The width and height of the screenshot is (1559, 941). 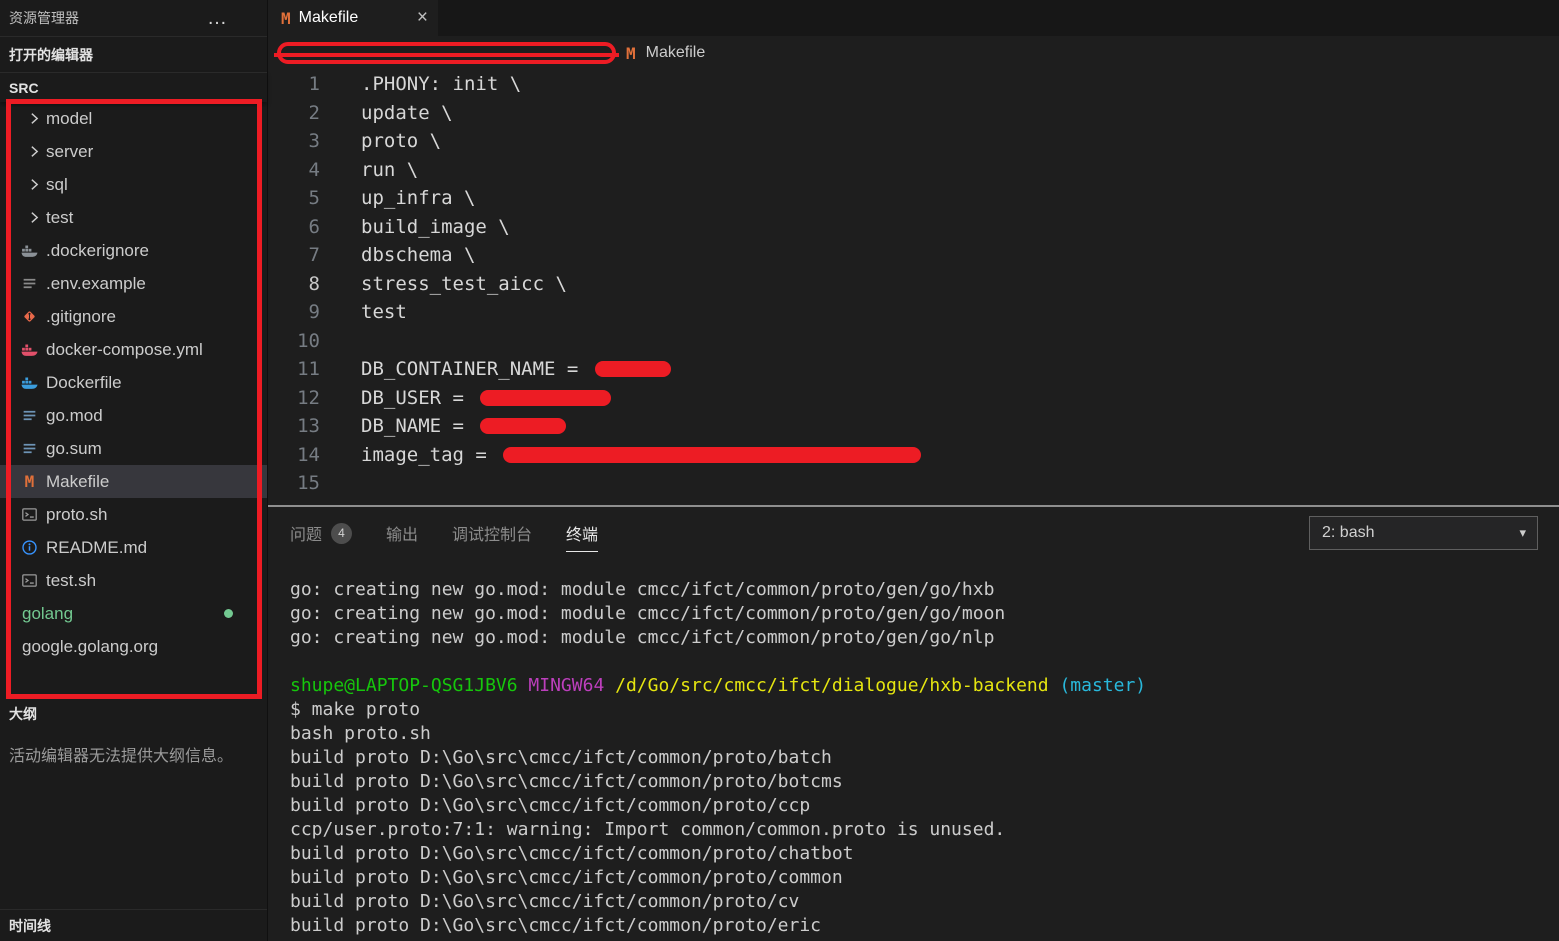 I want to click on terminal-segment: (master), so click(x=1103, y=685).